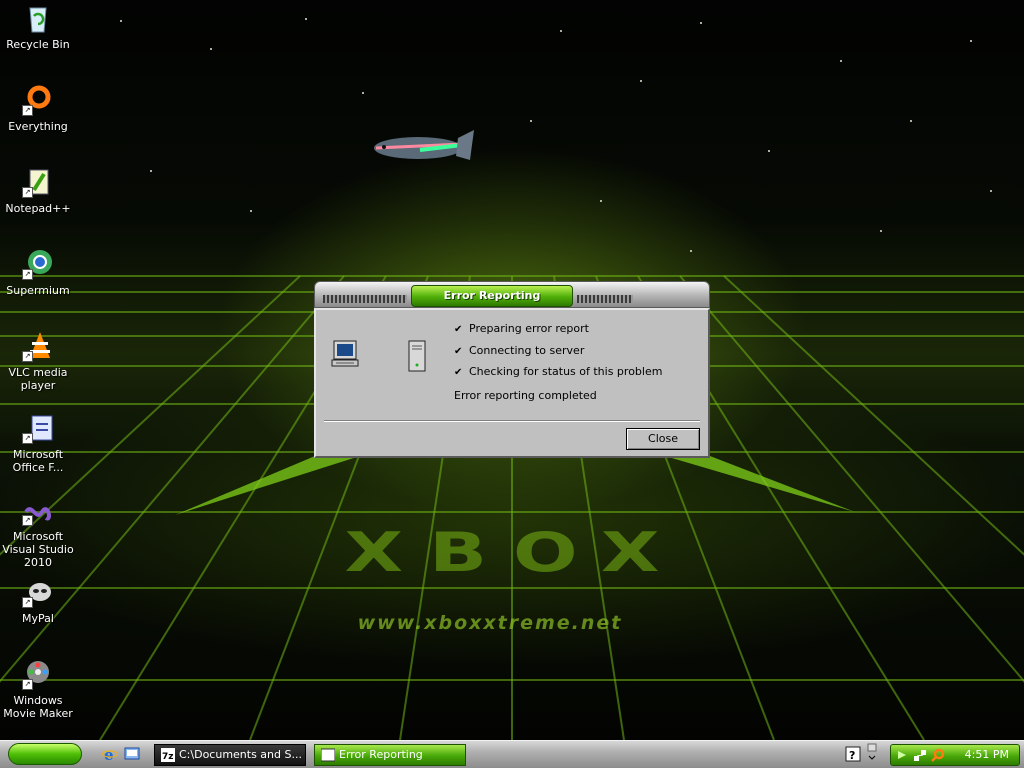 This screenshot has height=768, width=1024. Describe the element at coordinates (938, 755) in the screenshot. I see `search-tray-icon` at that location.